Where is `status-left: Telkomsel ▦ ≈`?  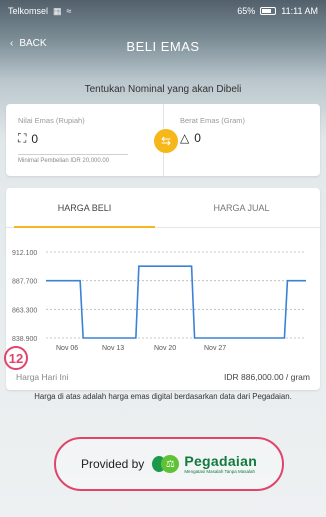
status-left: Telkomsel ▦ ≈ is located at coordinates (39, 11).